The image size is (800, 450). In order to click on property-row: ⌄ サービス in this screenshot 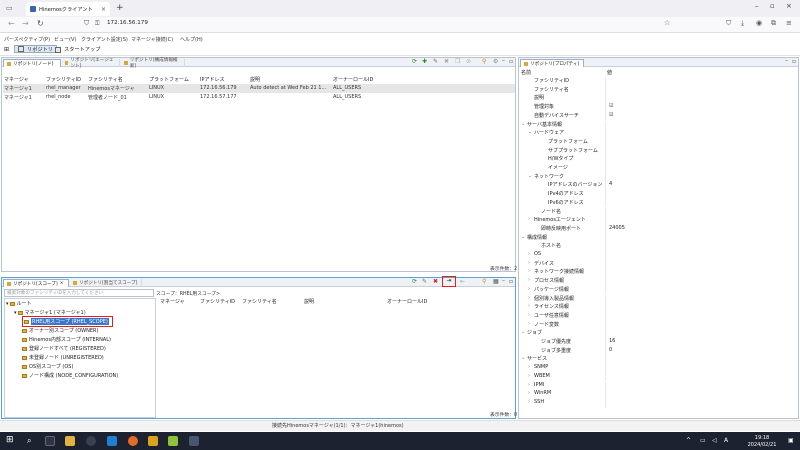, I will do `click(658, 360)`.